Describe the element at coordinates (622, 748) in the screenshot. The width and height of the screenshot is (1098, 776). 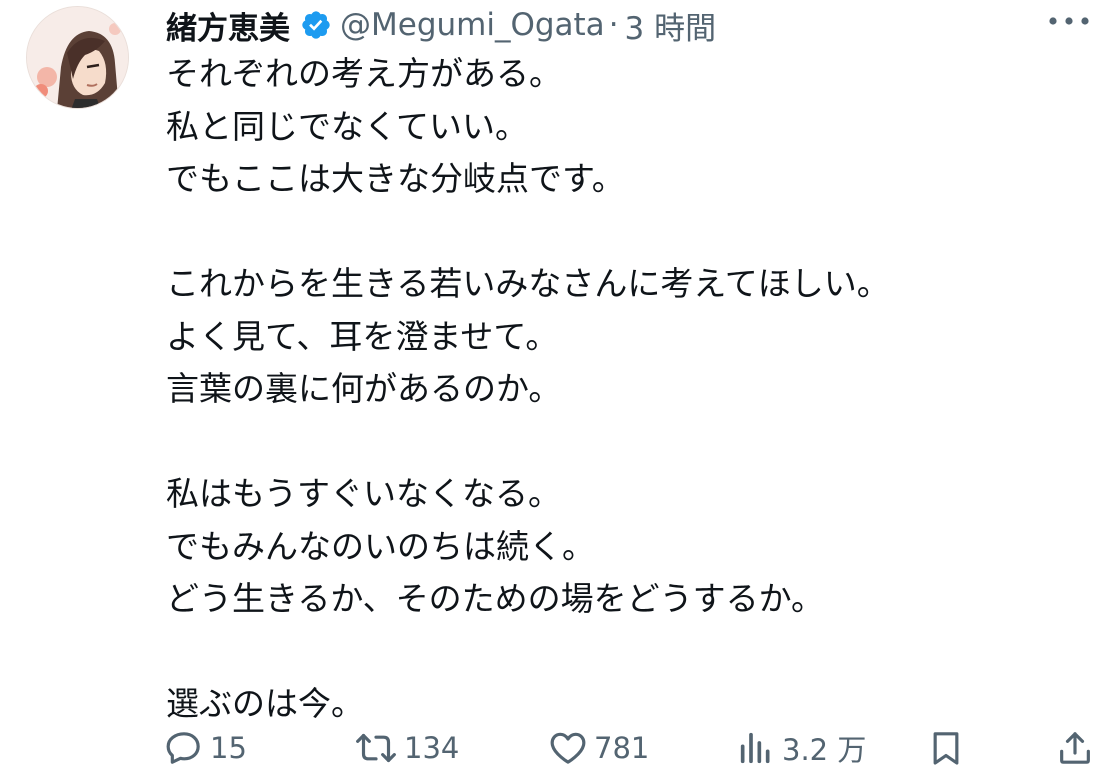
I see `like-count: 781` at that location.